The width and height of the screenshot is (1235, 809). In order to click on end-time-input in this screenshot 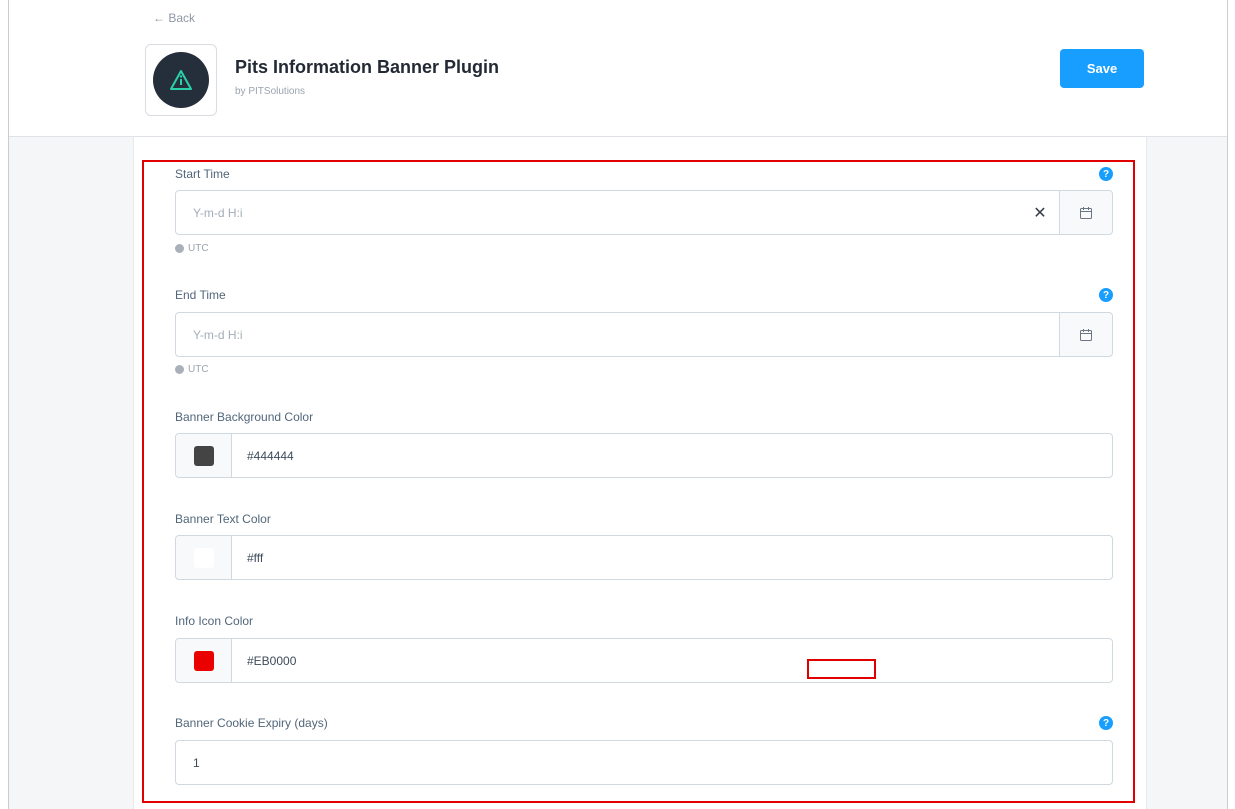, I will do `click(616, 334)`.